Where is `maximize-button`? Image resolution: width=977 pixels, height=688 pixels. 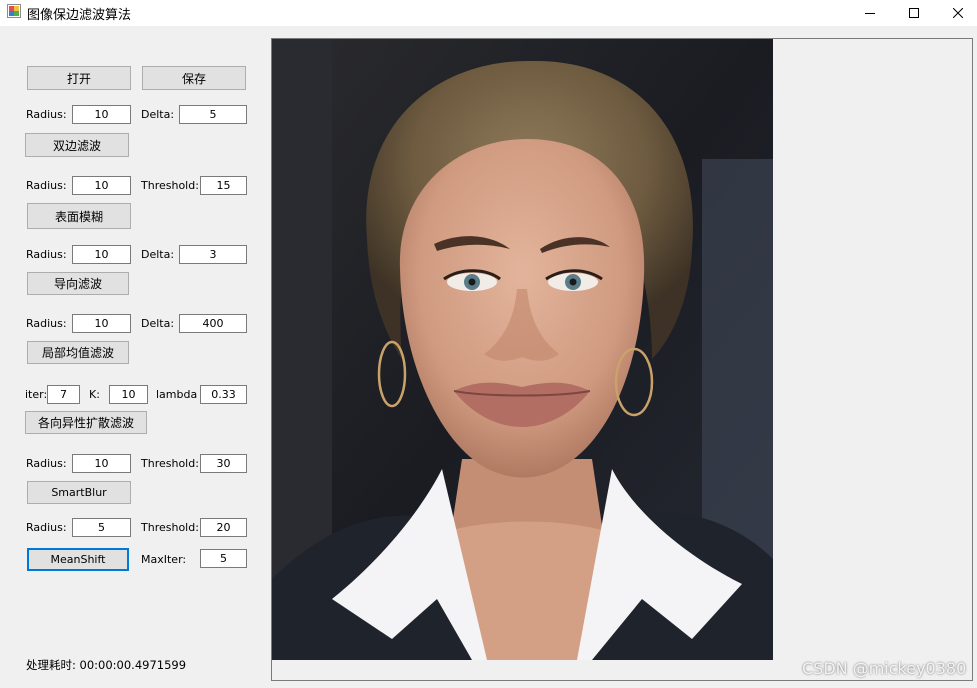
maximize-button is located at coordinates (914, 13).